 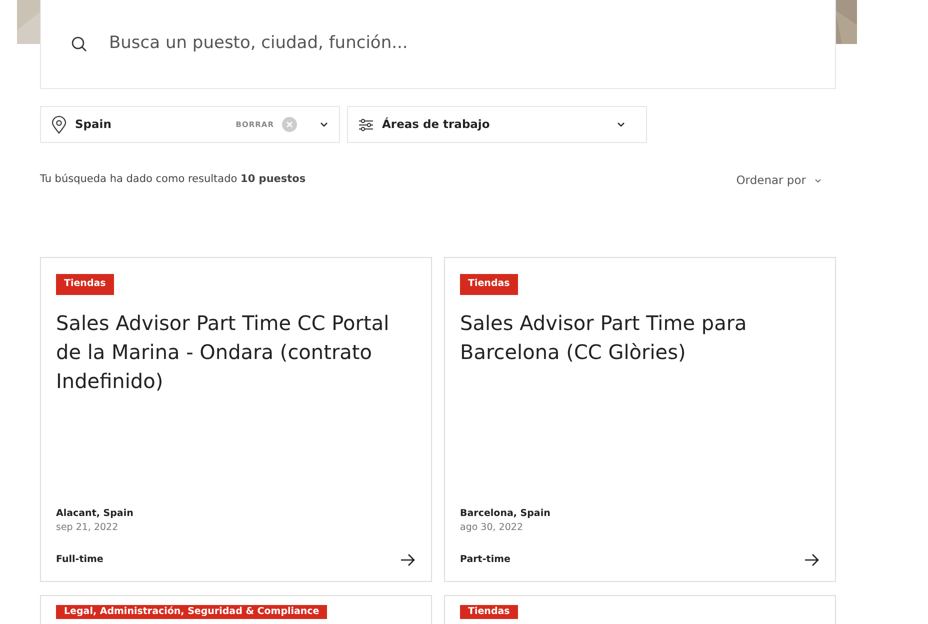 What do you see at coordinates (173, 179) in the screenshot?
I see `results-summary: Tu búsqueda ha dado como resultado 10 puestos` at bounding box center [173, 179].